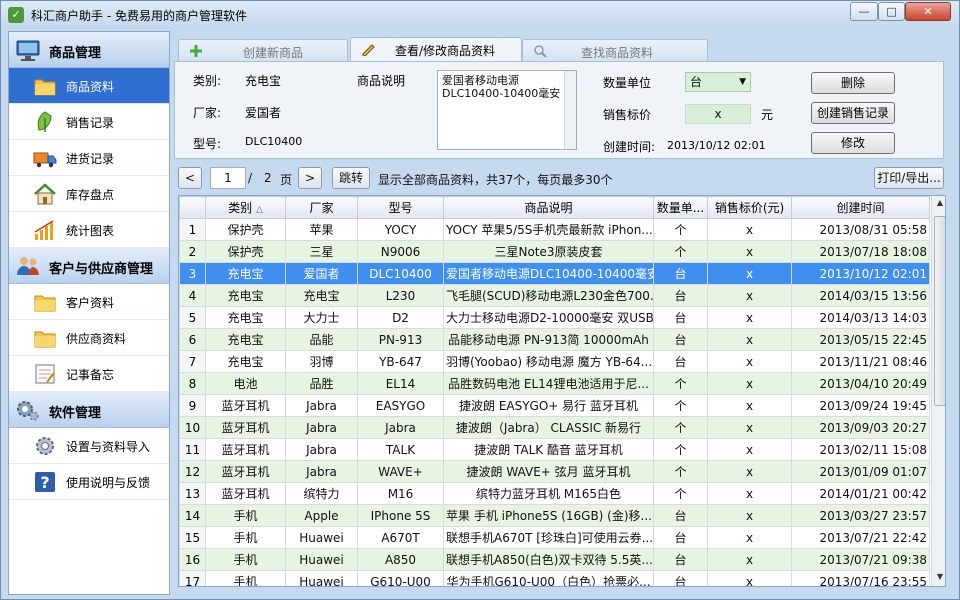 The width and height of the screenshot is (960, 600). What do you see at coordinates (718, 114) in the screenshot?
I see `price-input: x` at bounding box center [718, 114].